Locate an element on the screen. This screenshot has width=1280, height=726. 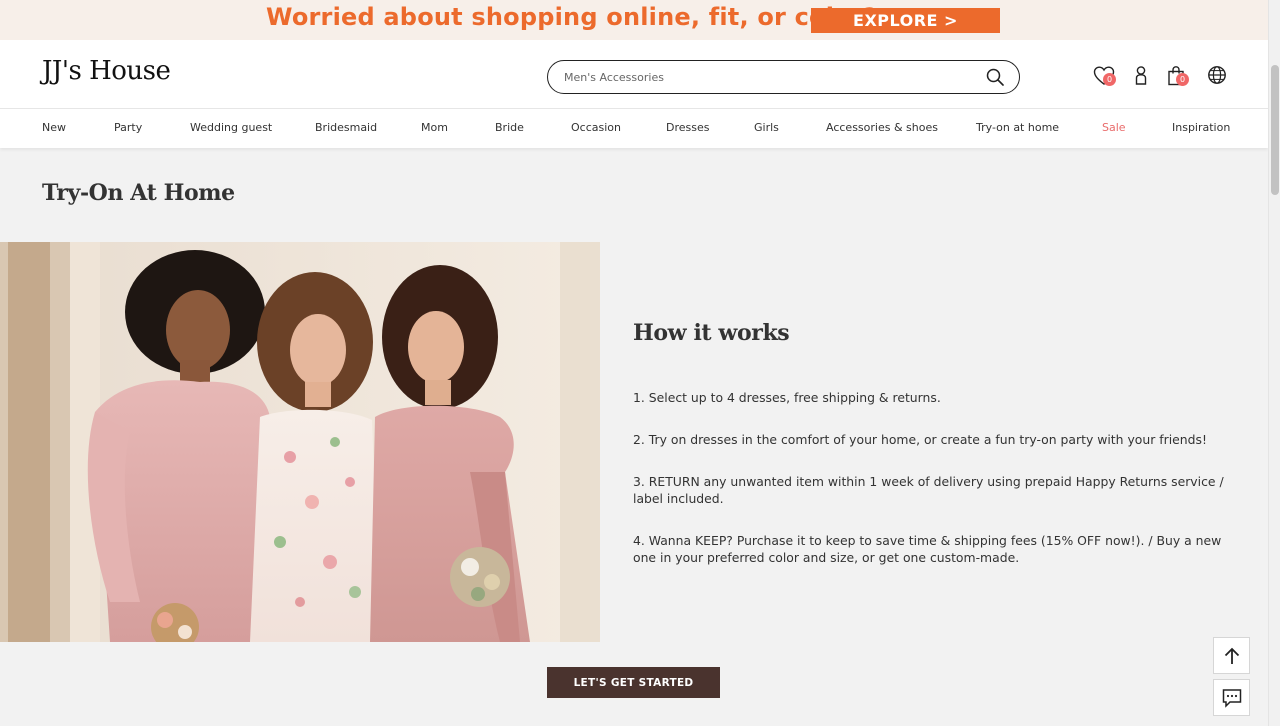
wishlist-count-badge: 0 is located at coordinates (1109, 79).